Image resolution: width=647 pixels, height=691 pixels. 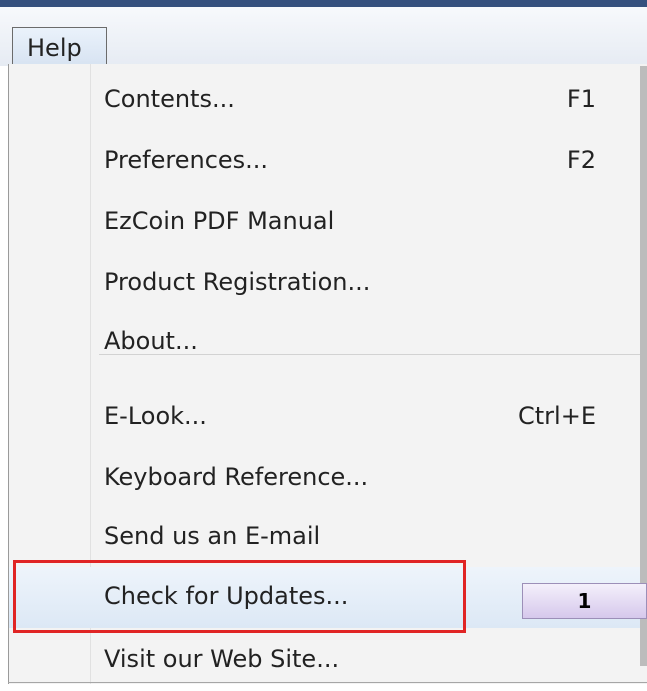 What do you see at coordinates (239, 596) in the screenshot?
I see `annotation-highlight-box` at bounding box center [239, 596].